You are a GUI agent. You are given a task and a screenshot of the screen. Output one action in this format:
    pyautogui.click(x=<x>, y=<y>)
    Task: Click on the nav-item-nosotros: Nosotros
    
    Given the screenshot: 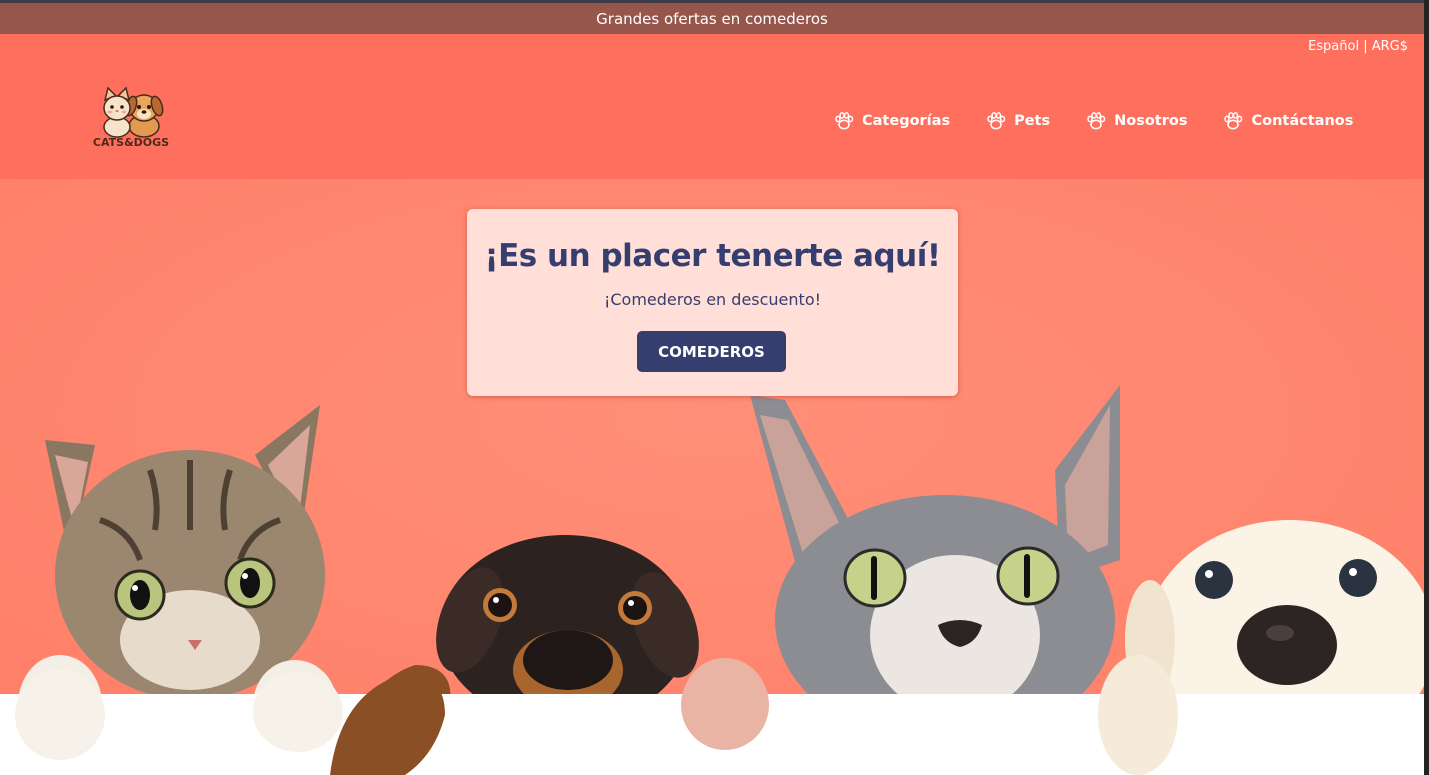 What is the action you would take?
    pyautogui.click(x=1136, y=121)
    